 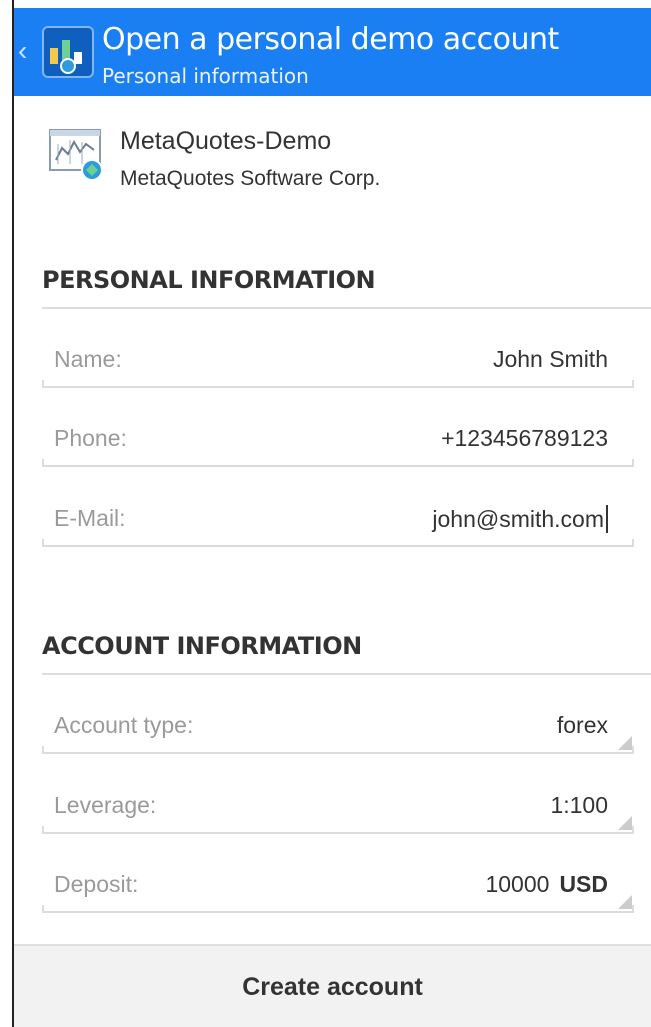 What do you see at coordinates (338, 885) in the screenshot?
I see `deposit-select: Deposit: 10000 USD` at bounding box center [338, 885].